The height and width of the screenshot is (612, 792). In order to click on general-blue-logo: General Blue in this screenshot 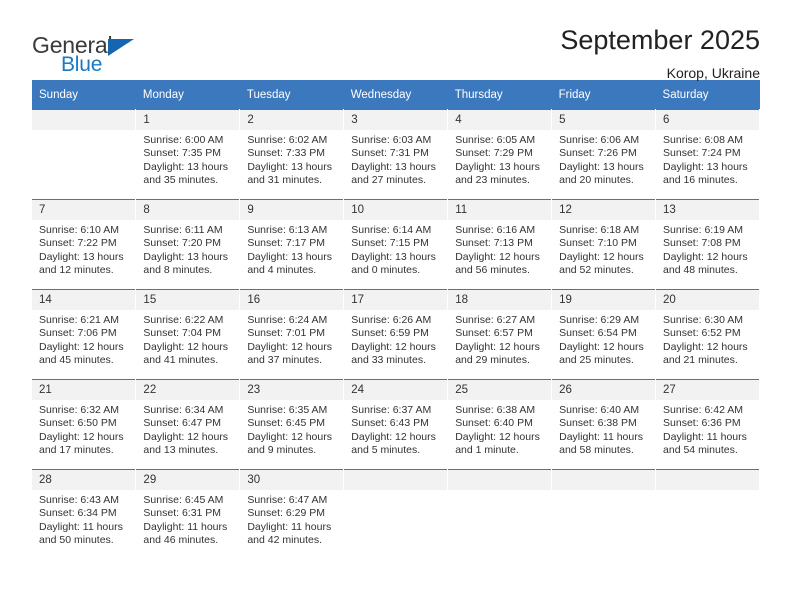, I will do `click(92, 50)`.